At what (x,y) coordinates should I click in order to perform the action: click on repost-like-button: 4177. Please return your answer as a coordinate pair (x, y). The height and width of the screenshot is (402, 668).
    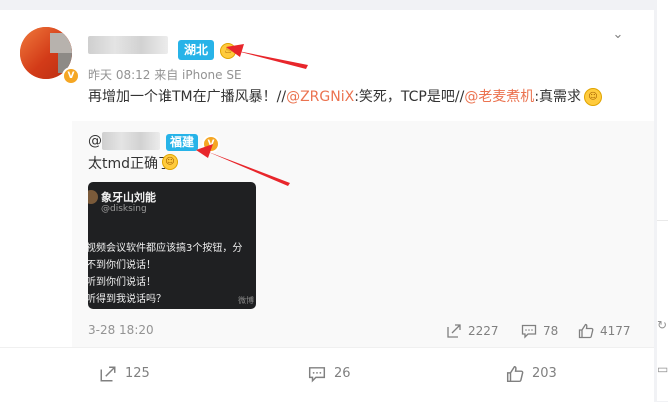
    Looking at the image, I should click on (604, 331).